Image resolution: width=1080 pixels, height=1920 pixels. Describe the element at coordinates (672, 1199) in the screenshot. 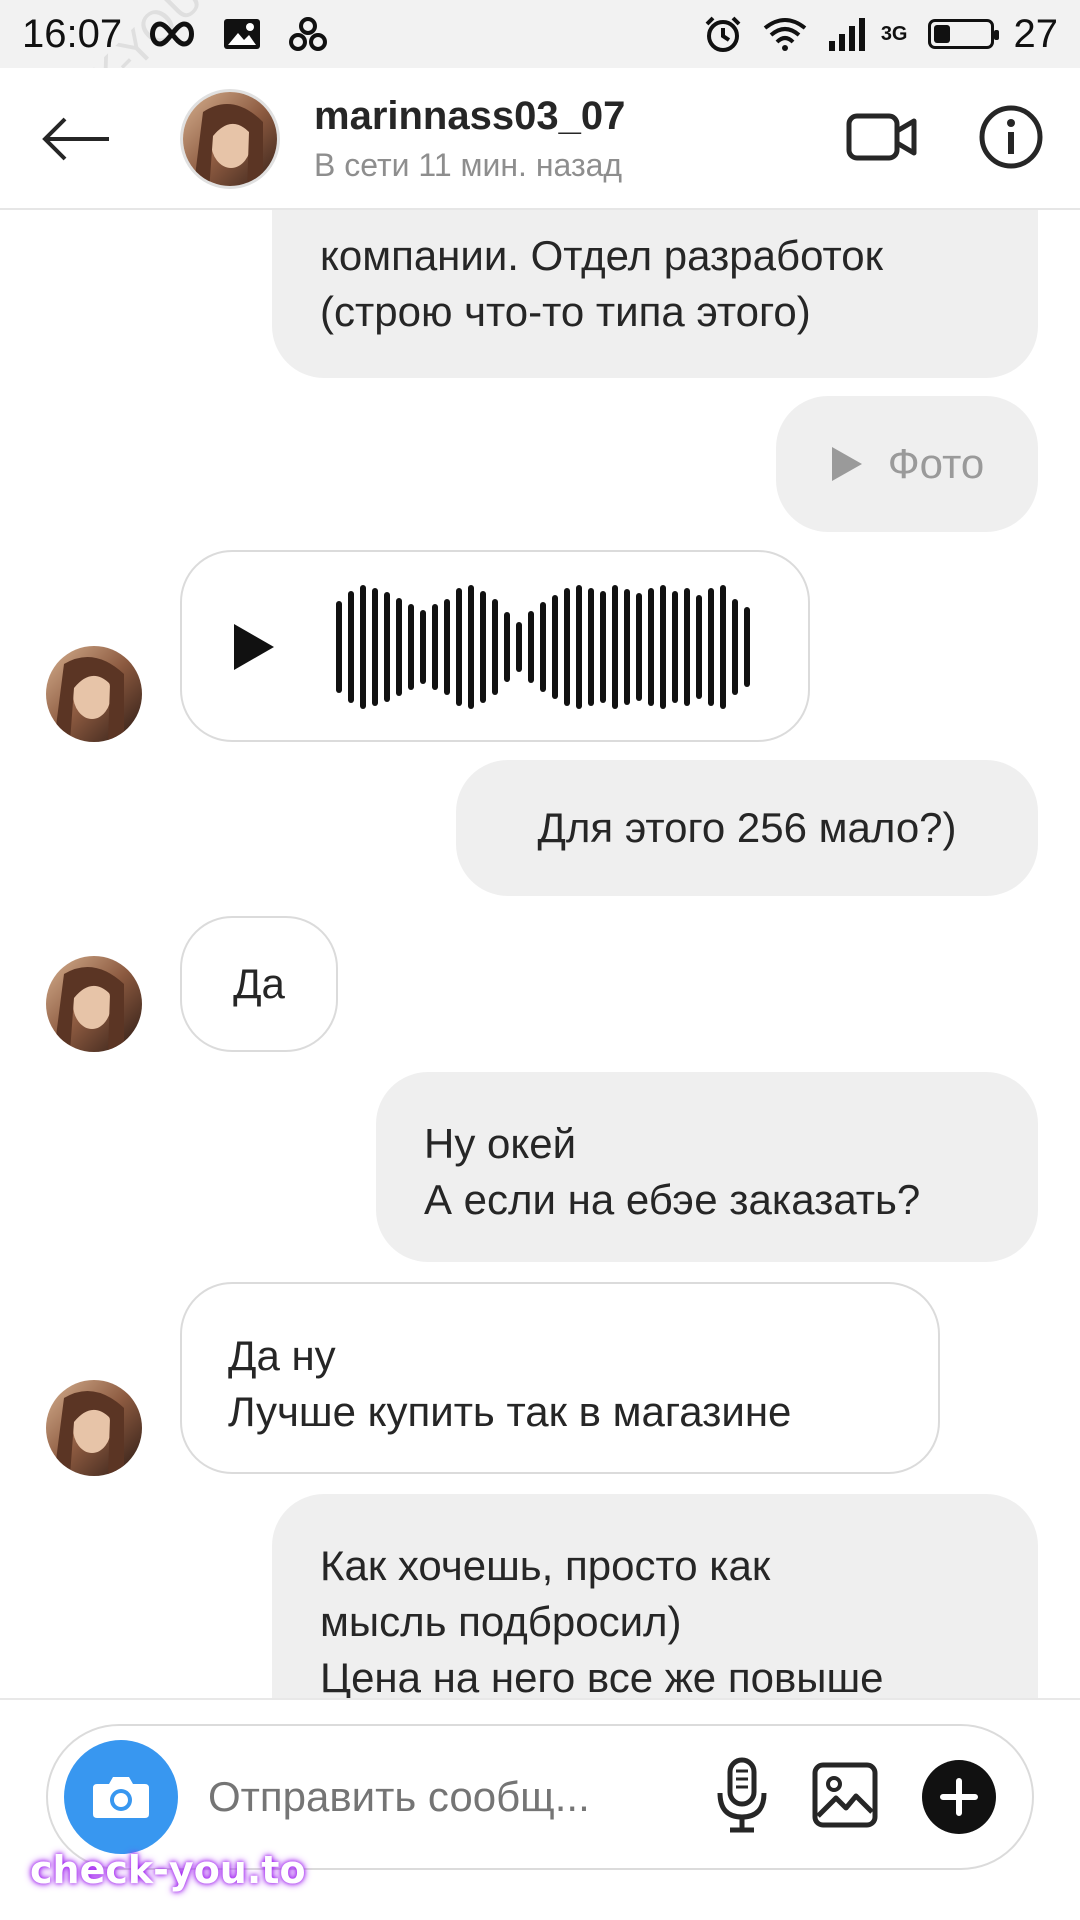

I see `message-text-line: А если на ебэе заказать?` at that location.